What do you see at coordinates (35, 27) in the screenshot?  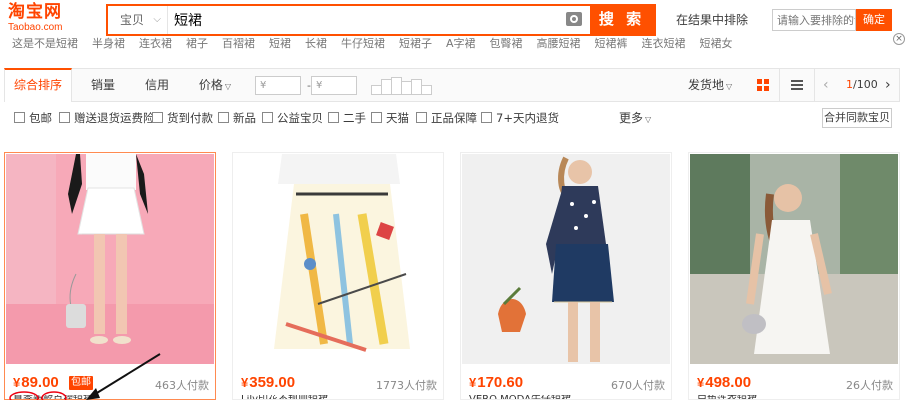 I see `logo-en: Taobao.com` at bounding box center [35, 27].